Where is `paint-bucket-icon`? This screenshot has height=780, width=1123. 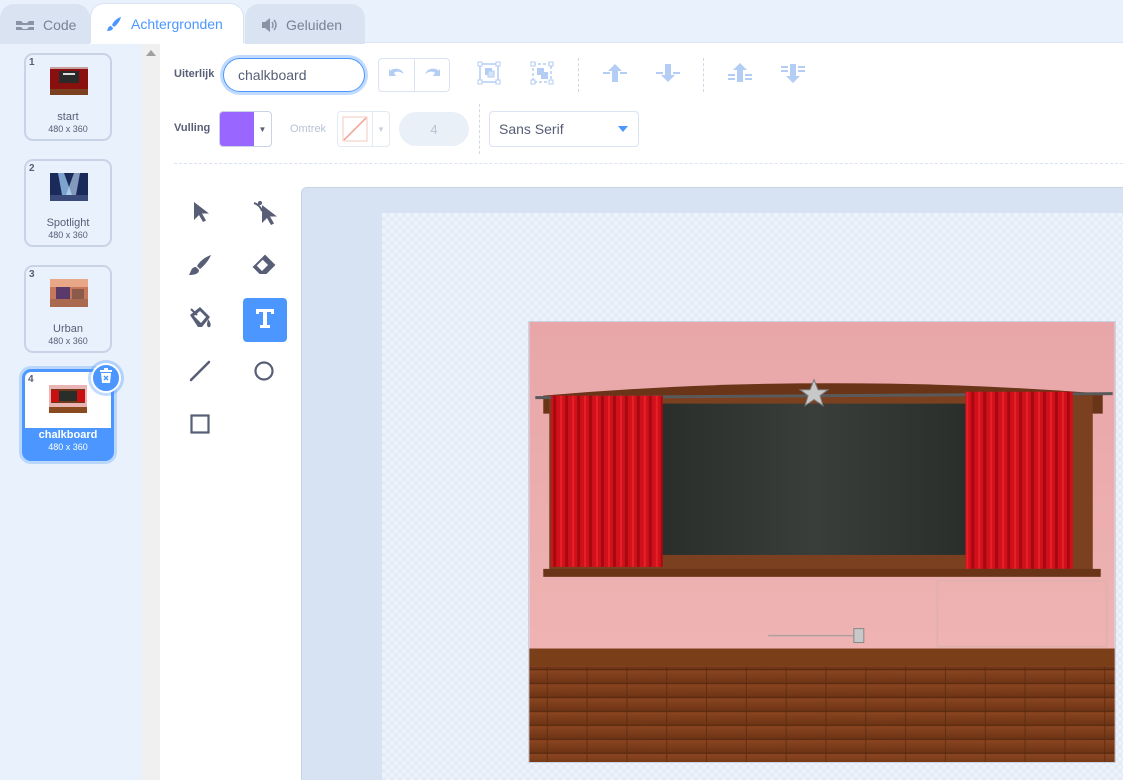 paint-bucket-icon is located at coordinates (200, 320).